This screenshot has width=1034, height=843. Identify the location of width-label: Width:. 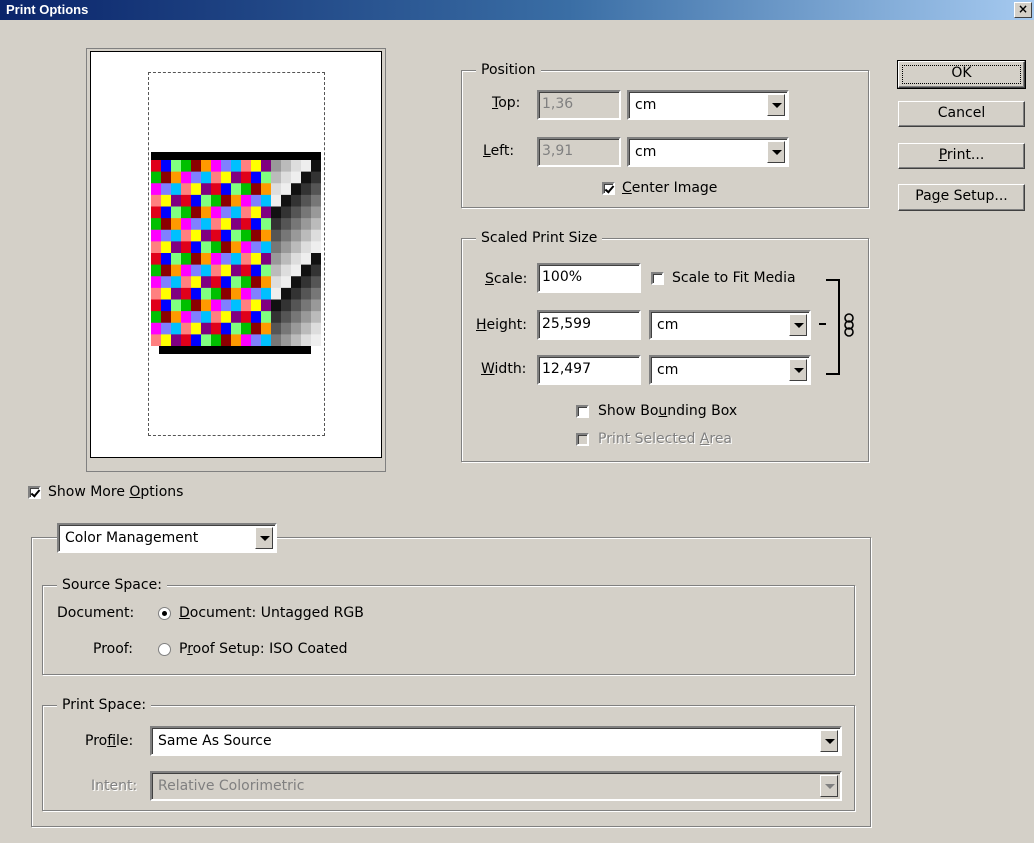
(504, 369).